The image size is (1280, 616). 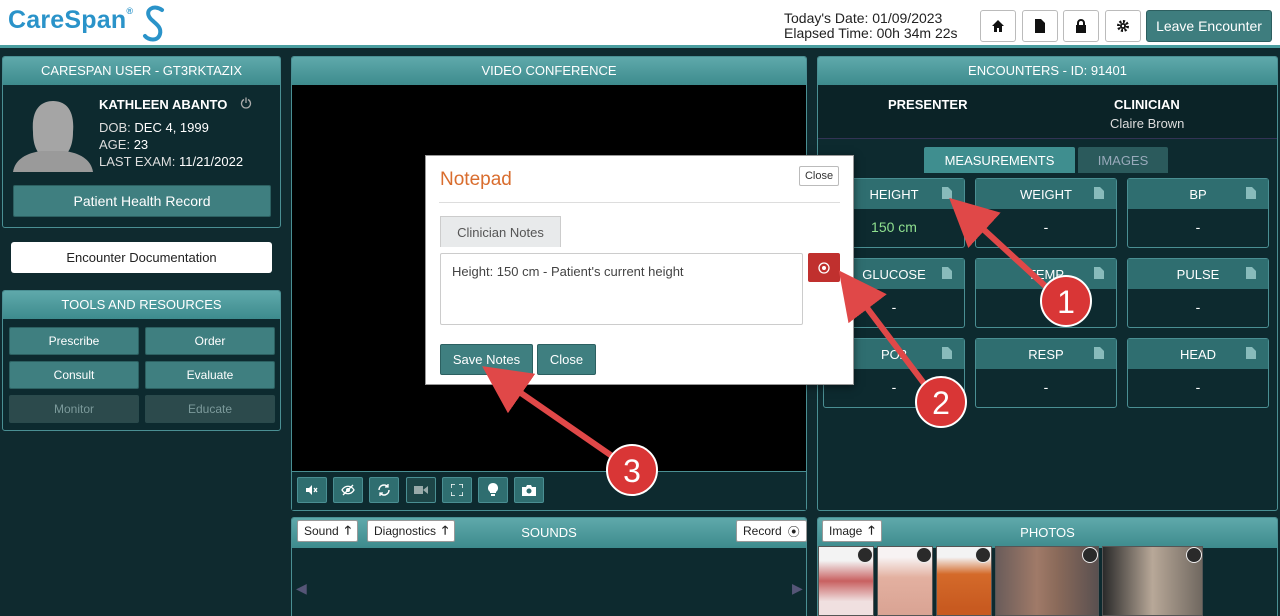 What do you see at coordinates (53, 136) in the screenshot?
I see `patient-avatar-icon` at bounding box center [53, 136].